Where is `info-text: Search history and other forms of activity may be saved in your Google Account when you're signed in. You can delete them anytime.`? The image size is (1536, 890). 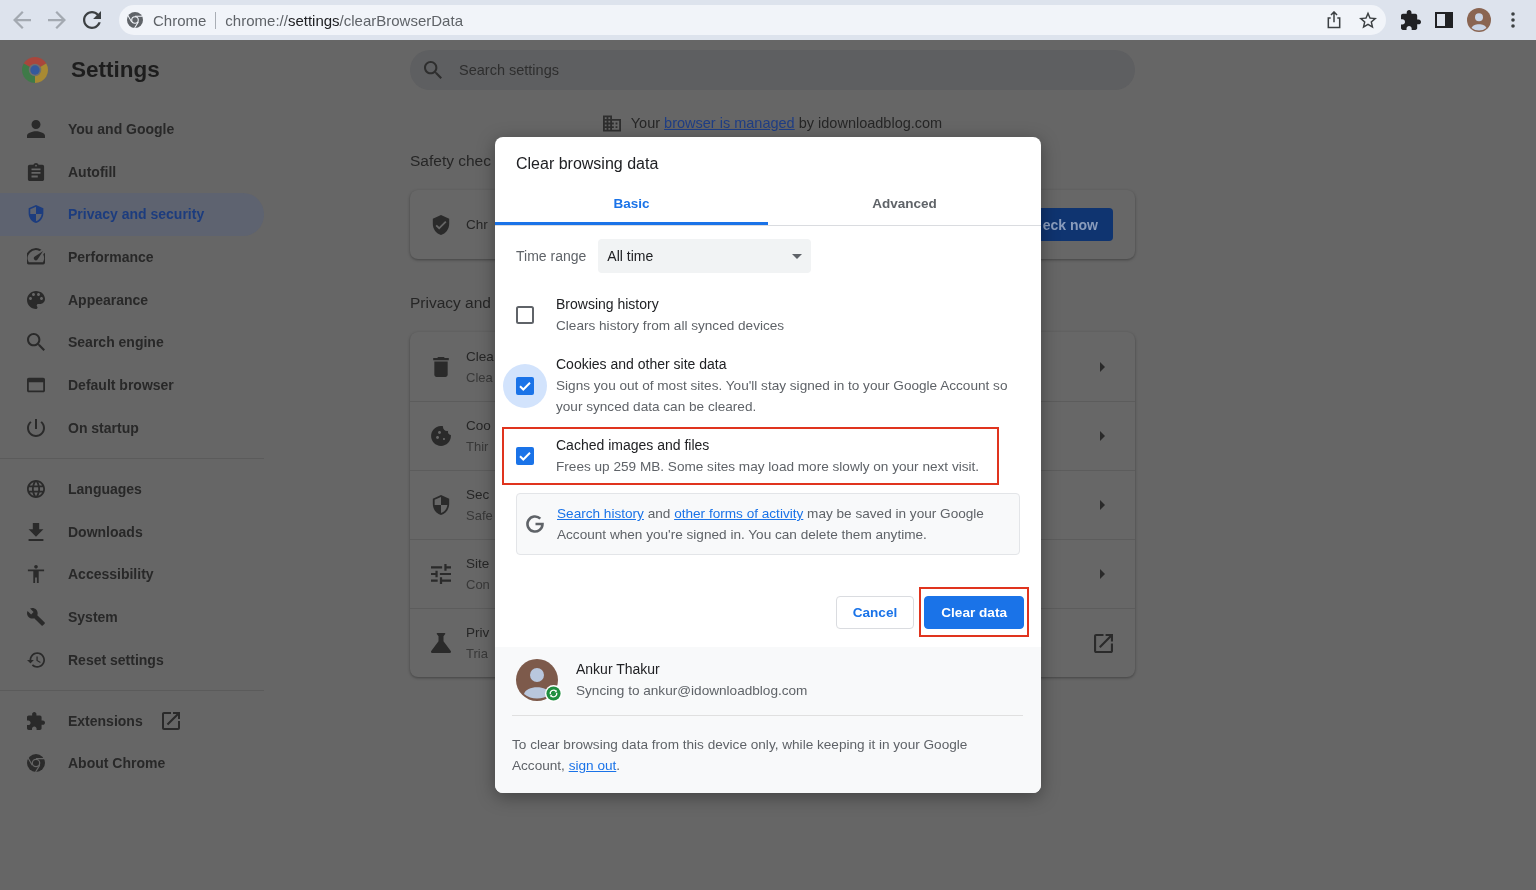 info-text: Search history and other forms of activity may be saved in your Google Account when you're signed in. You can delete them anytime. is located at coordinates (771, 524).